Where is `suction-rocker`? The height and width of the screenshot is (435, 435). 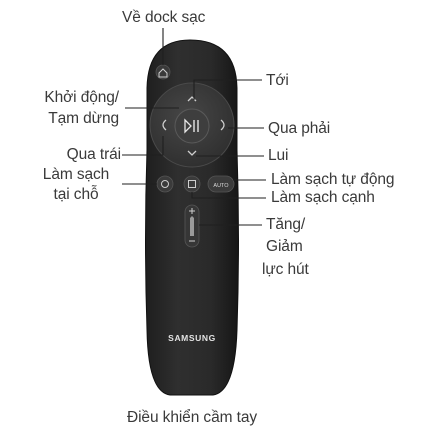
suction-rocker is located at coordinates (192, 226).